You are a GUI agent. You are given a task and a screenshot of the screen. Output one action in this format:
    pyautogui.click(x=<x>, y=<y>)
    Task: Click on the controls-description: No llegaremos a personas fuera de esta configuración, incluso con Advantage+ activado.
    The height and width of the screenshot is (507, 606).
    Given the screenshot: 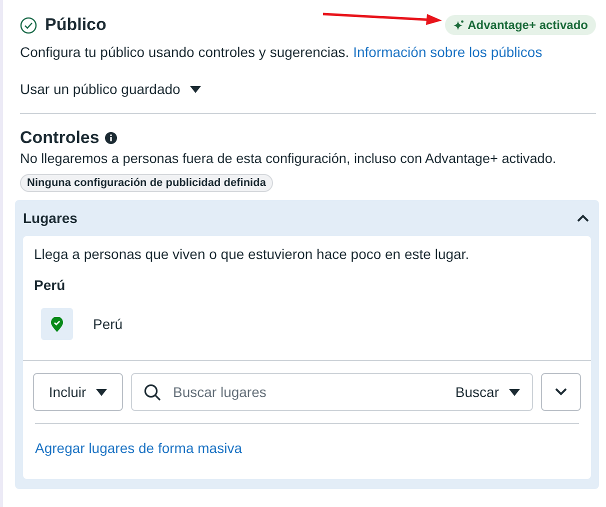 What is the action you would take?
    pyautogui.click(x=289, y=159)
    